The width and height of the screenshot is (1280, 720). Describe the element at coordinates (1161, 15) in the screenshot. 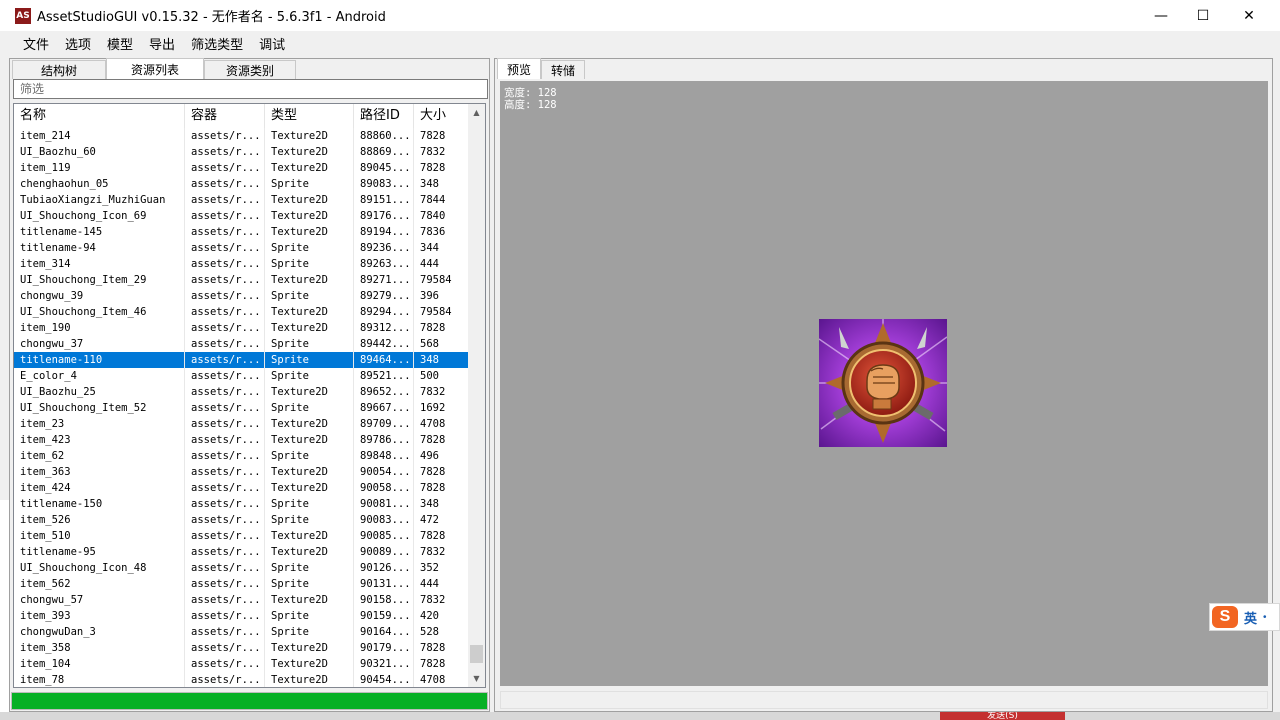

I see `minimize-button: —` at that location.